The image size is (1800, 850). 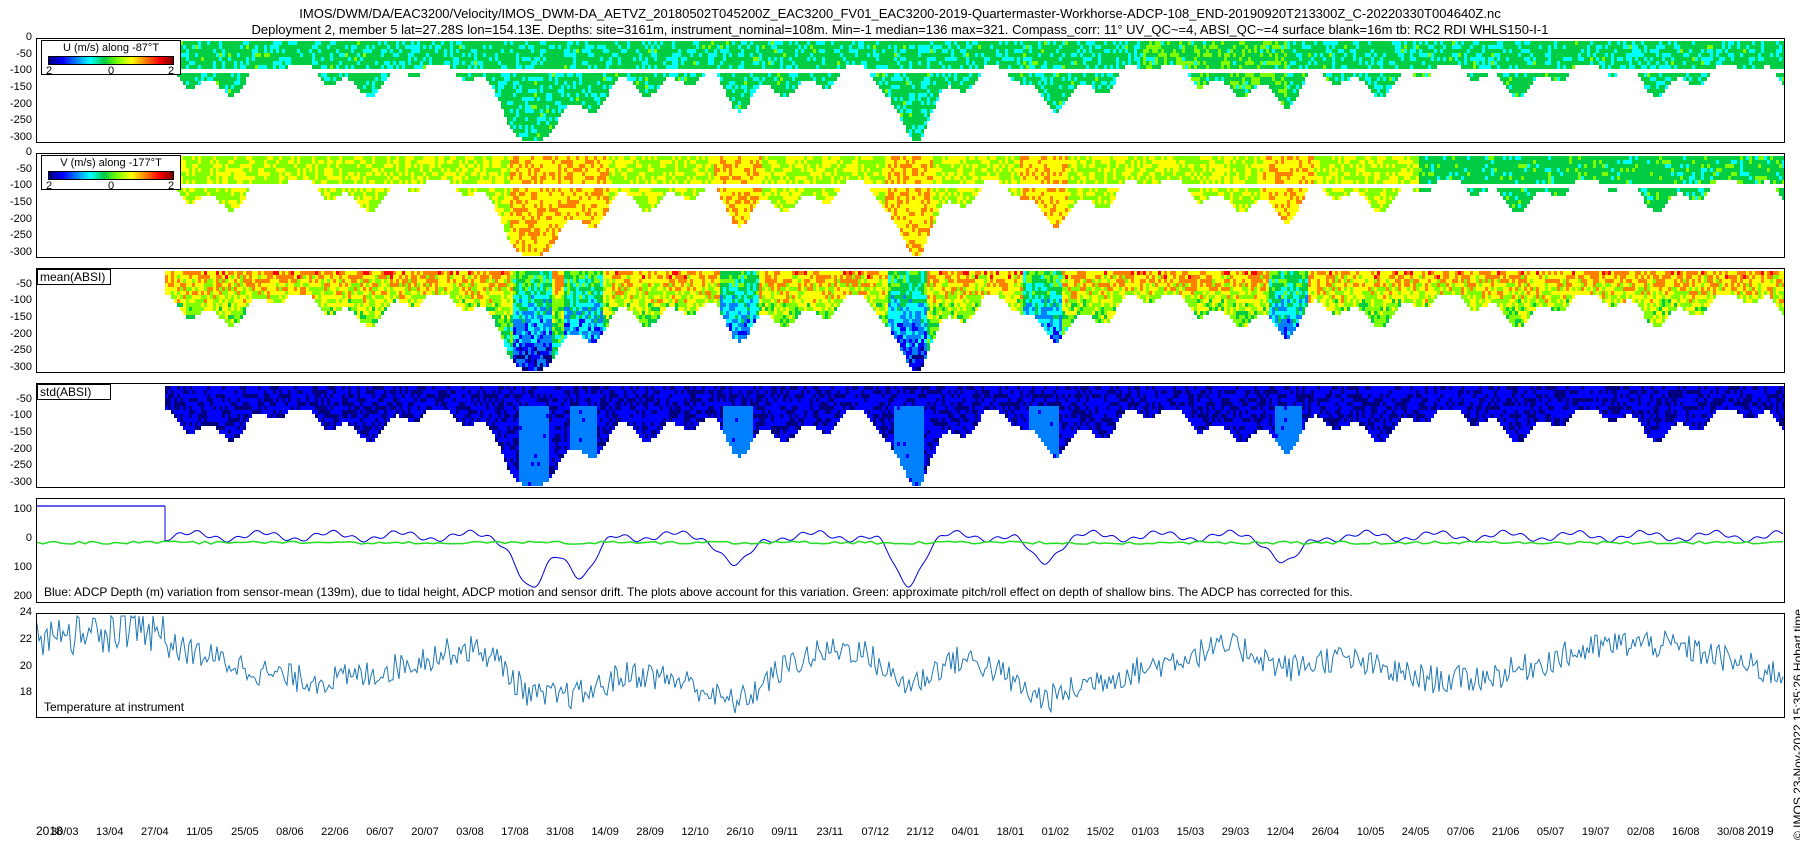 What do you see at coordinates (111, 48) in the screenshot?
I see `u-legend-title: U (m/s) along -87°T` at bounding box center [111, 48].